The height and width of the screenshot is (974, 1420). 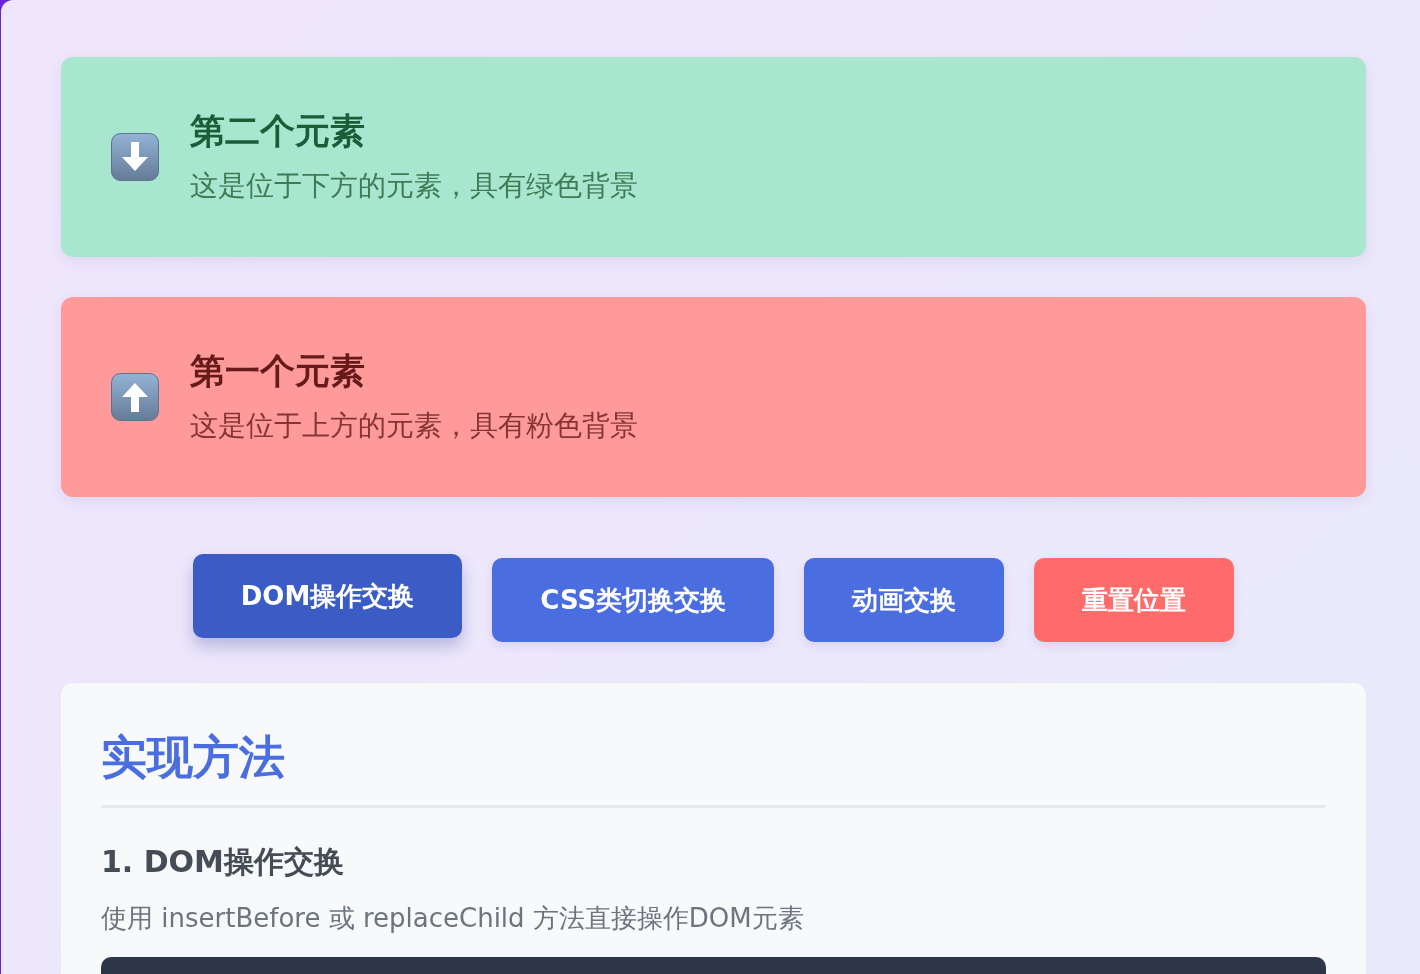 I want to click on swap-button: DOM操作交换, so click(x=327, y=596).